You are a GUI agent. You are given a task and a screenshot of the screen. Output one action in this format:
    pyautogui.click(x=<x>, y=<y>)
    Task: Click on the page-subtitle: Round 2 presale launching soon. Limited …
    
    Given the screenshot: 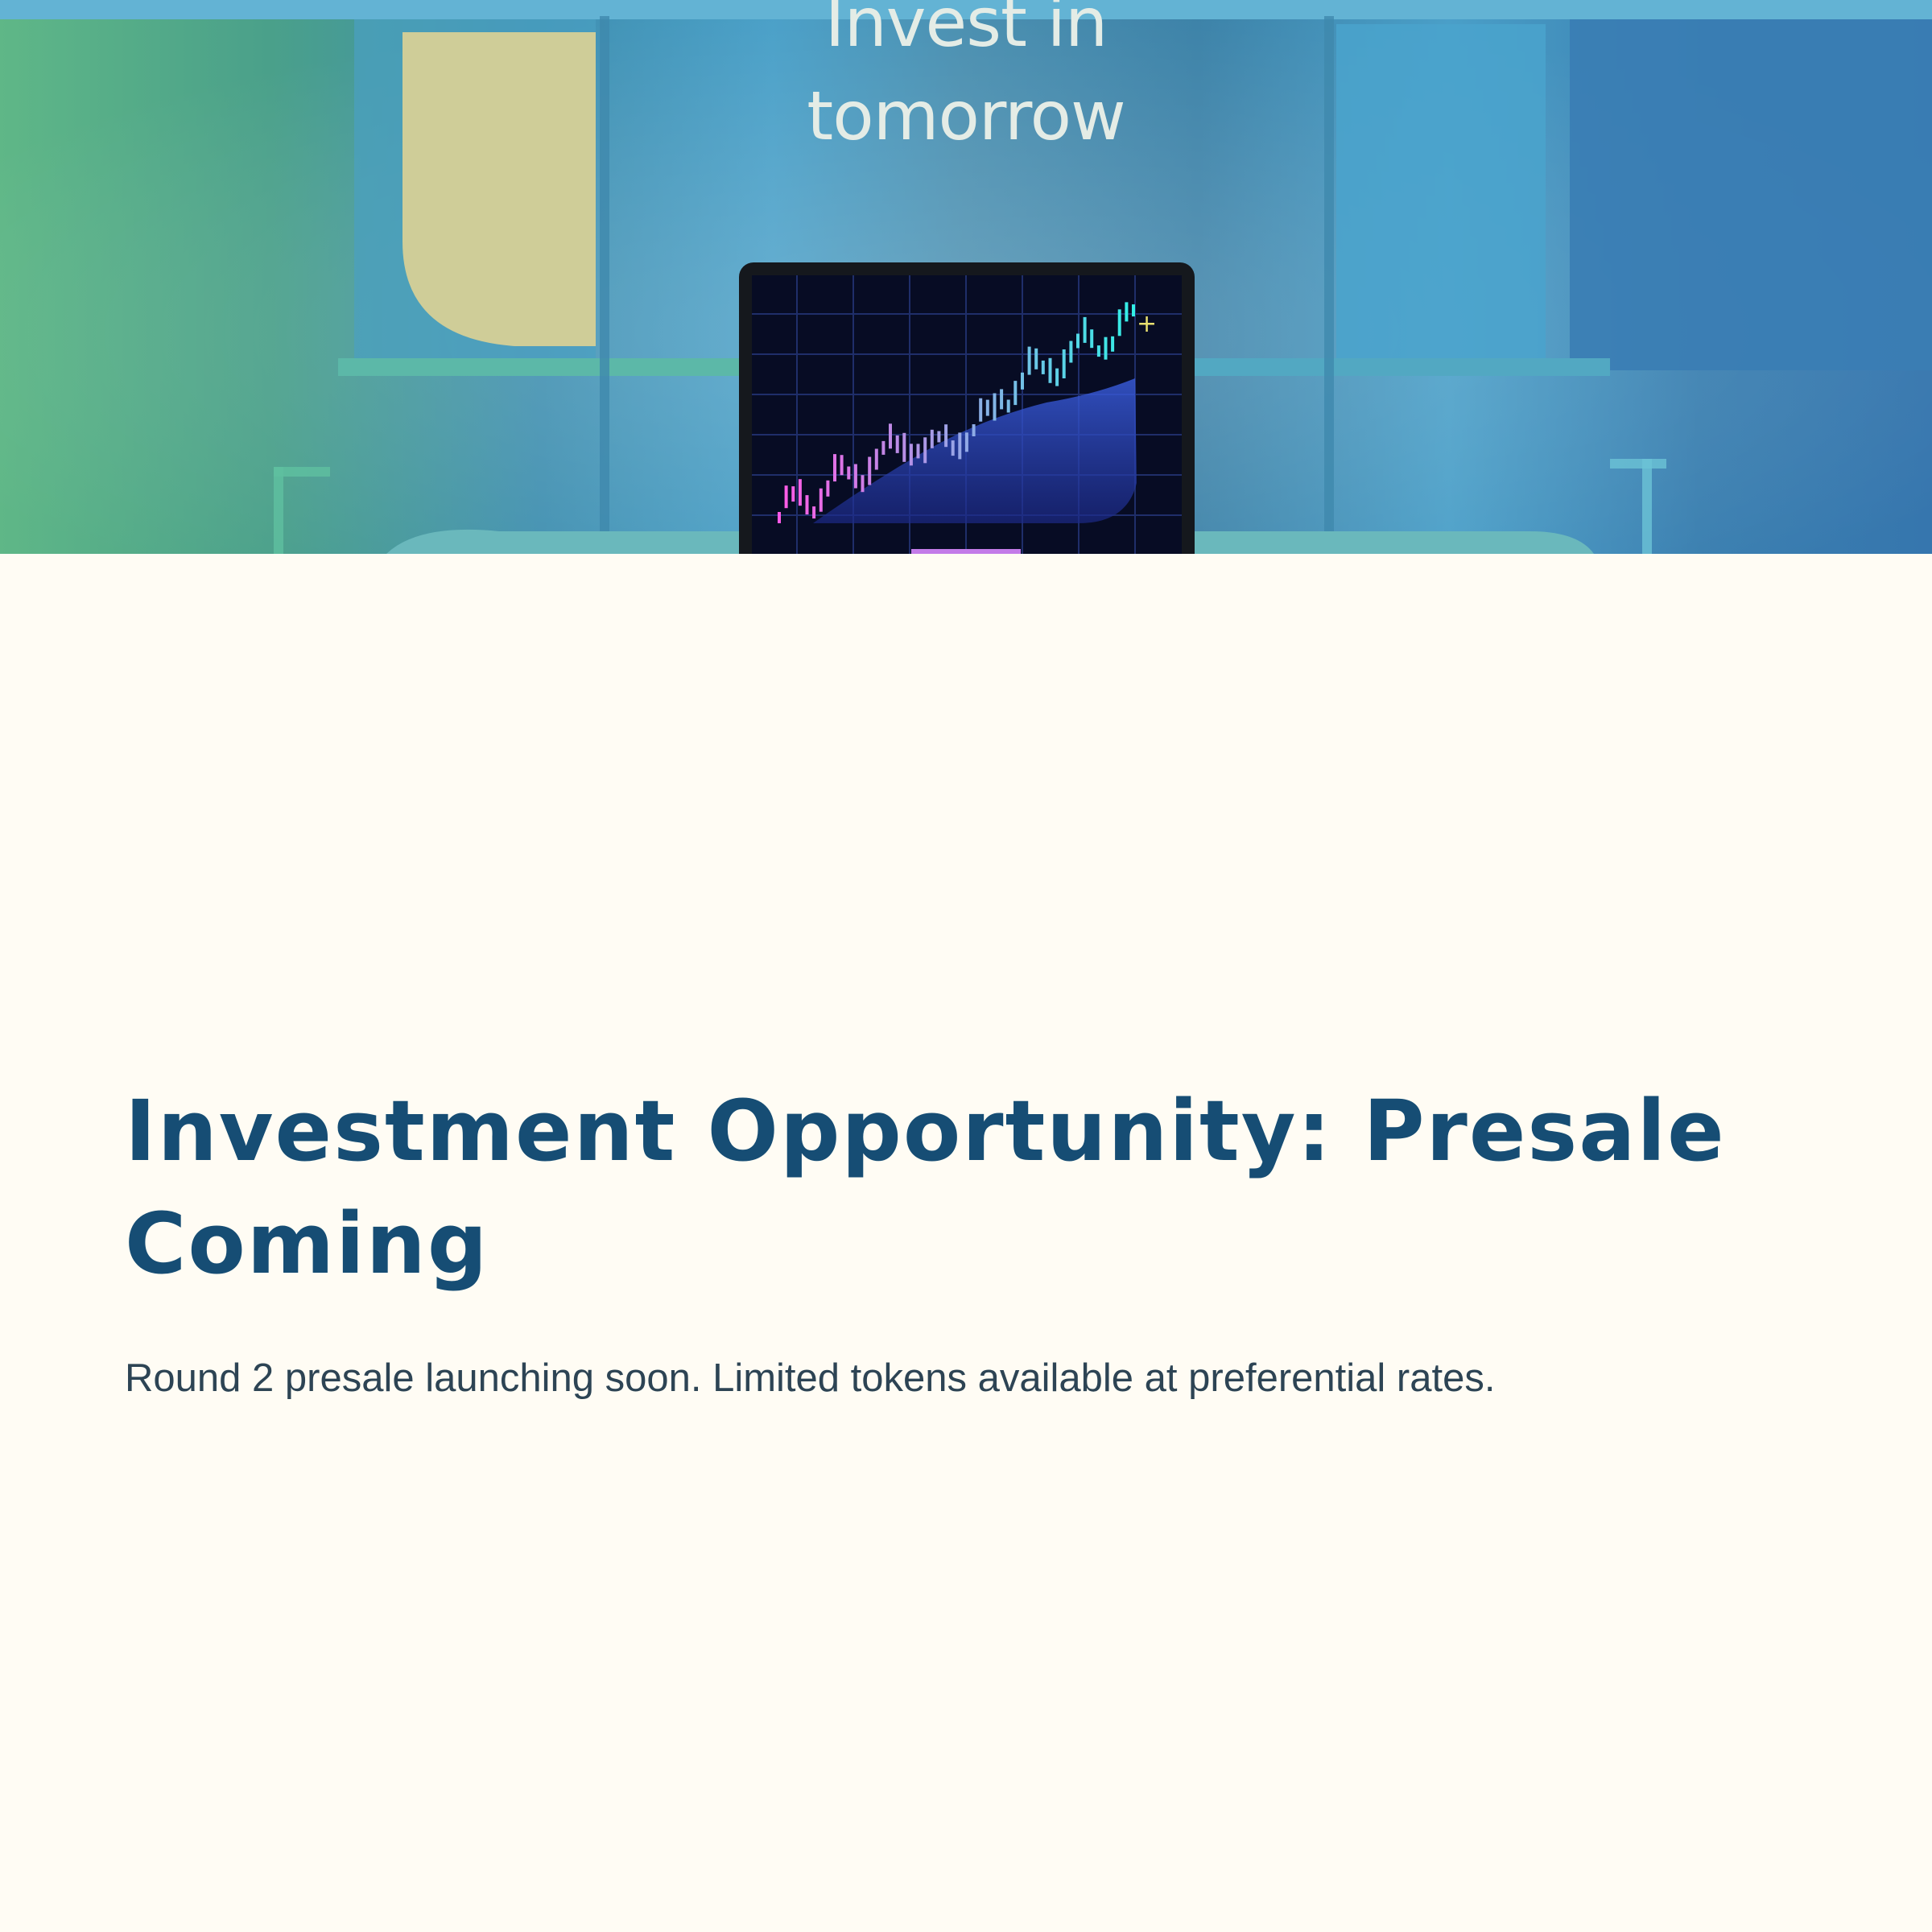 What is the action you would take?
    pyautogui.click(x=810, y=1378)
    